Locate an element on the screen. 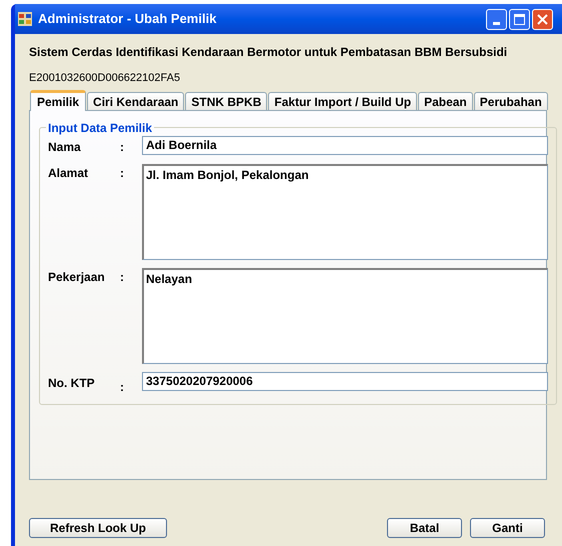 This screenshot has height=546, width=562. dialog-button: Batal is located at coordinates (424, 528).